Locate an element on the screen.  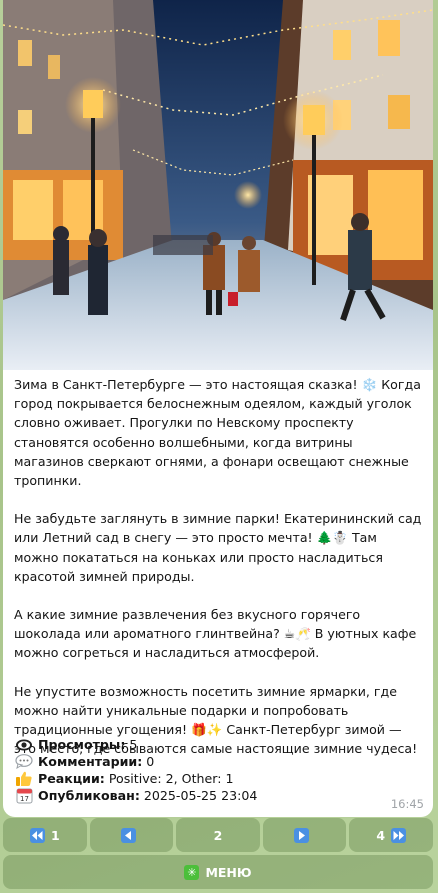
first-page-button: 1 is located at coordinates (45, 835).